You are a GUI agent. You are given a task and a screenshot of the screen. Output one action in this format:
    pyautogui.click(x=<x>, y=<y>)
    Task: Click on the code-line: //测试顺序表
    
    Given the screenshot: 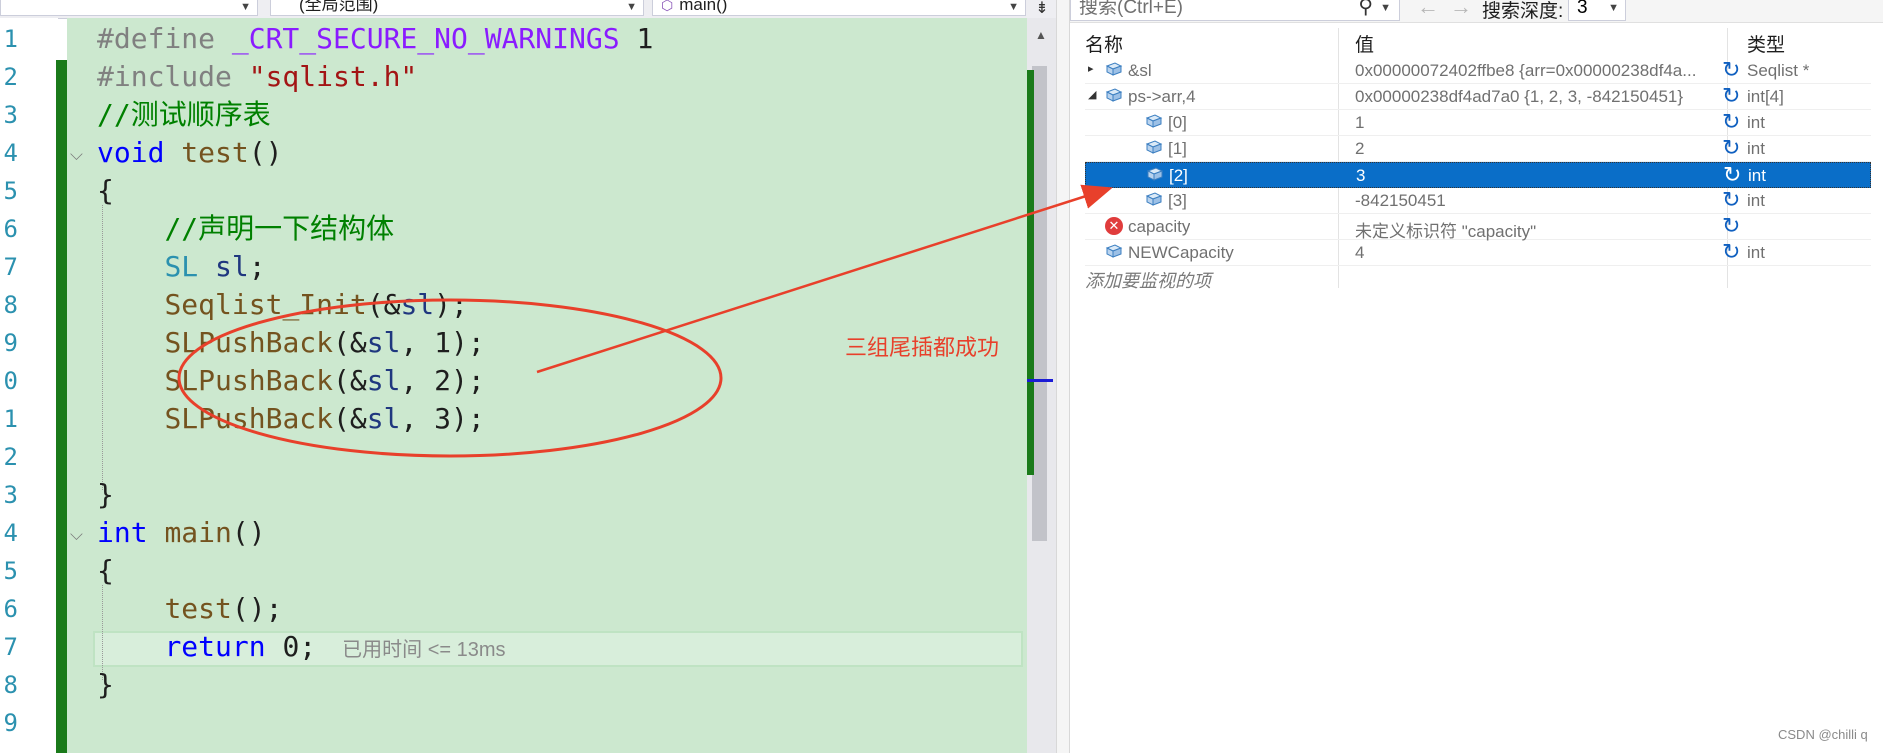 What is the action you would take?
    pyautogui.click(x=375, y=115)
    